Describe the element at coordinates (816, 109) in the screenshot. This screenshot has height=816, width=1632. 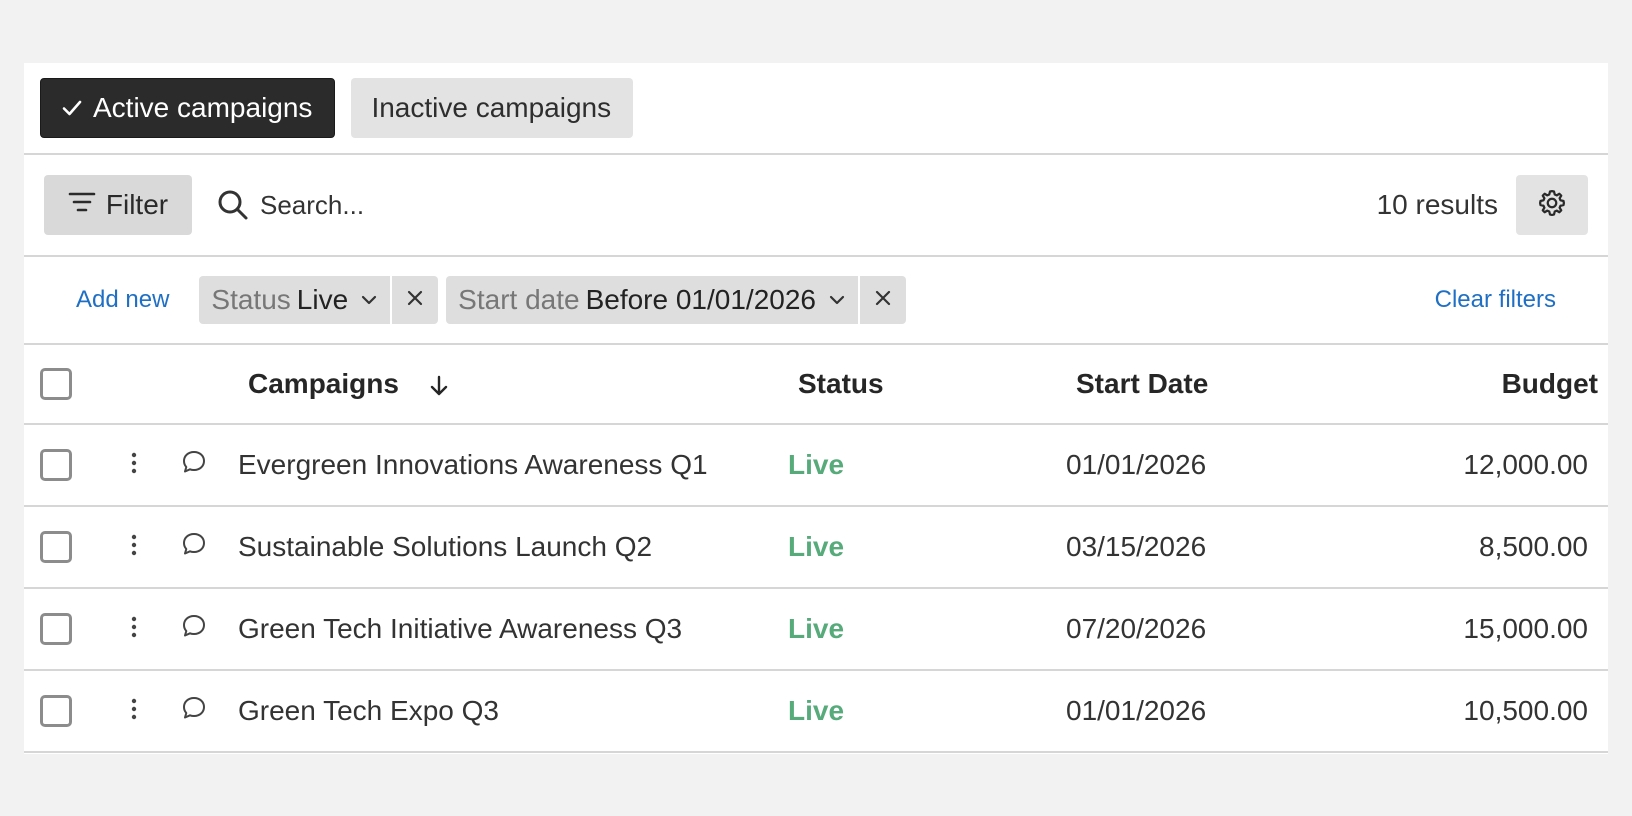
I see `campaign-tabs: Active campaigns Inactive campaigns` at that location.